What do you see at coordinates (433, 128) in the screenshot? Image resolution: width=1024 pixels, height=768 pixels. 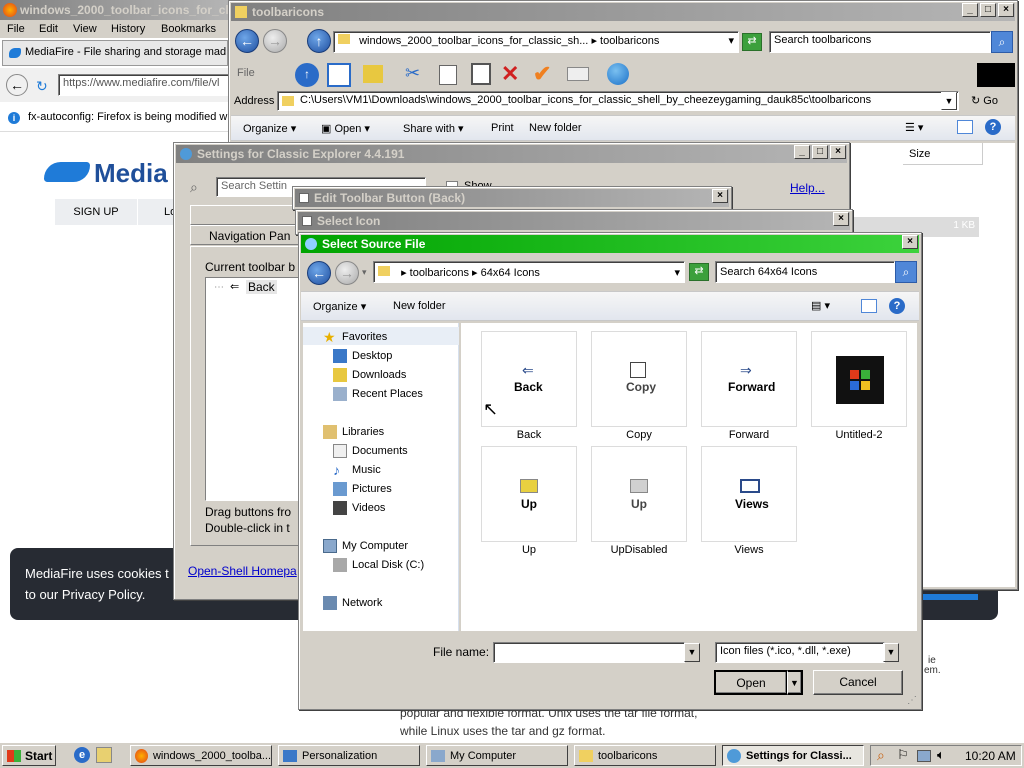 I see `cmd-share: Share with ▾` at bounding box center [433, 128].